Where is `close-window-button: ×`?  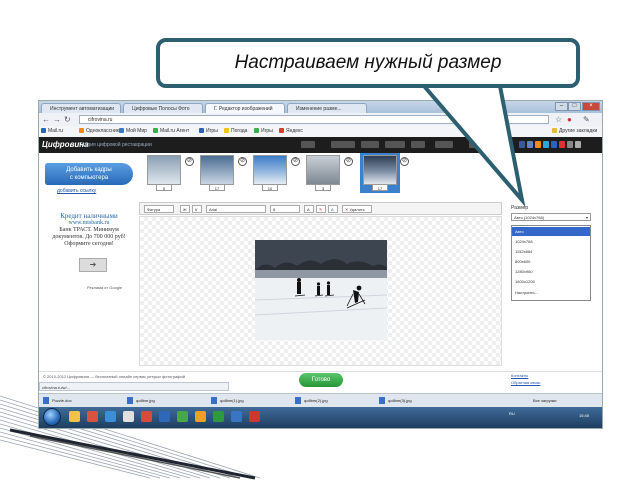 close-window-button: × is located at coordinates (591, 106).